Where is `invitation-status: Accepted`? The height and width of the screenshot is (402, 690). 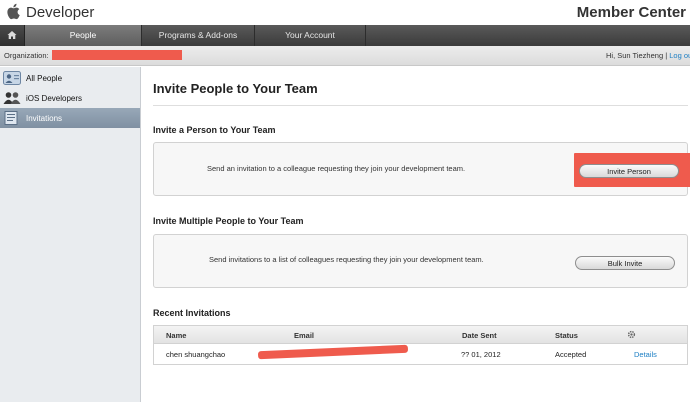 invitation-status: Accepted is located at coordinates (571, 354).